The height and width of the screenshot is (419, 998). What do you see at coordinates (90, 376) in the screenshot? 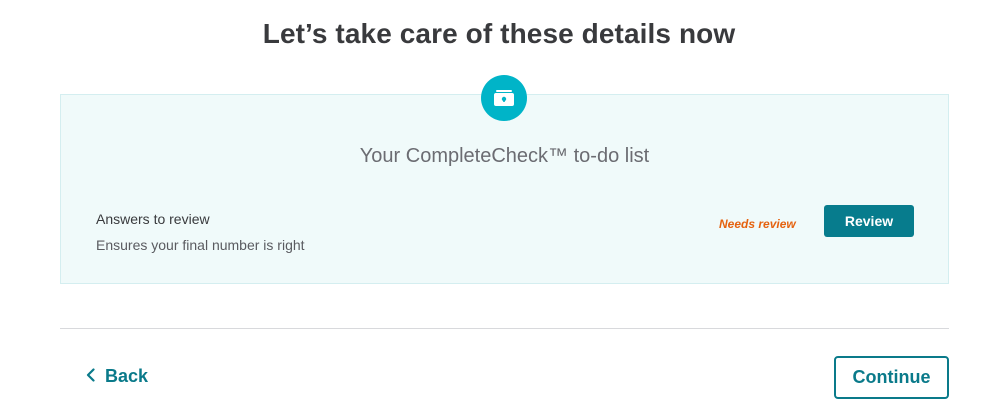
I see `chevron-left-icon` at bounding box center [90, 376].